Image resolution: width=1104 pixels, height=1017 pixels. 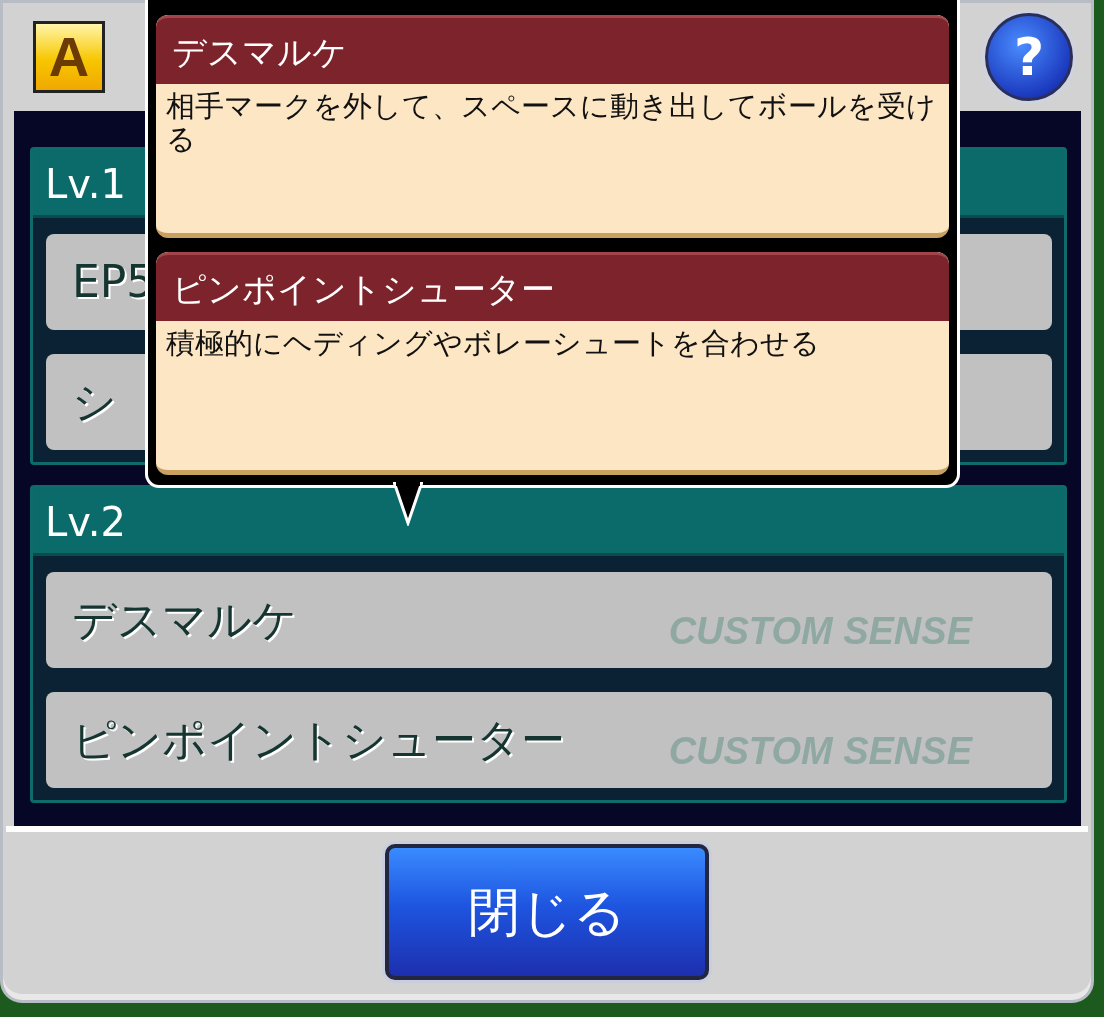 What do you see at coordinates (69, 57) in the screenshot?
I see `rank-badge: A` at bounding box center [69, 57].